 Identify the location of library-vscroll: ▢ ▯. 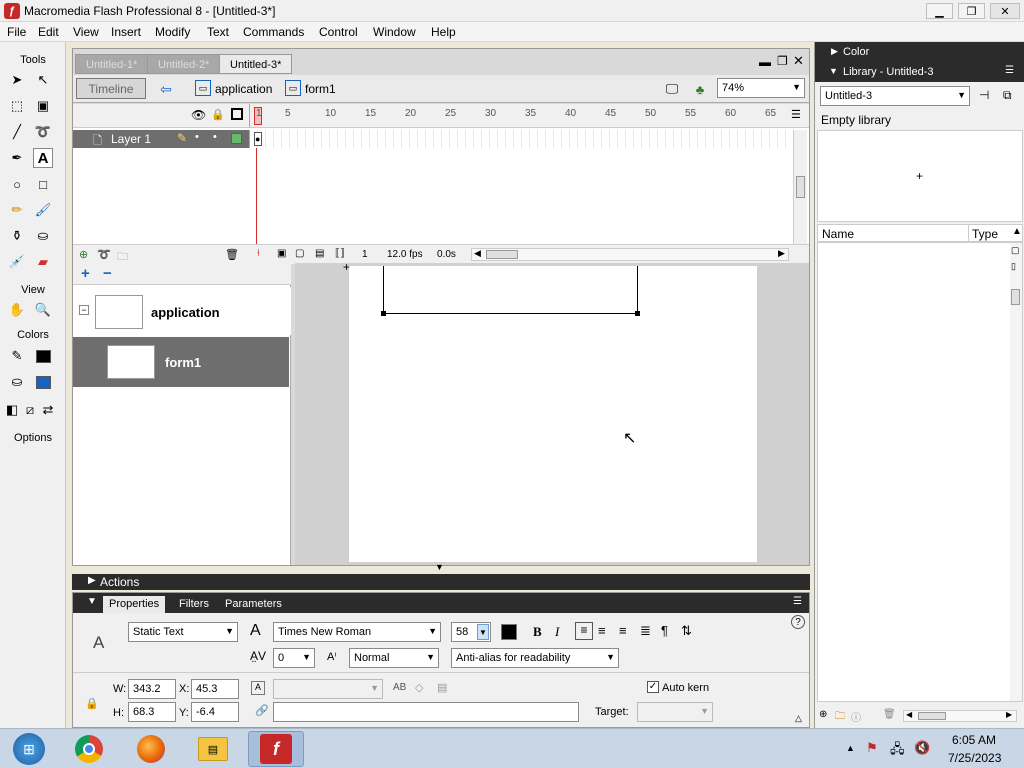
(1016, 472).